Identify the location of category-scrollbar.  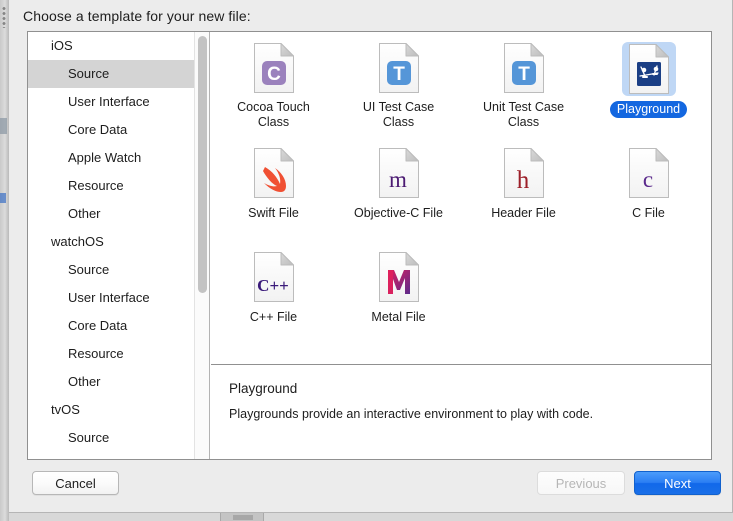
(201, 245).